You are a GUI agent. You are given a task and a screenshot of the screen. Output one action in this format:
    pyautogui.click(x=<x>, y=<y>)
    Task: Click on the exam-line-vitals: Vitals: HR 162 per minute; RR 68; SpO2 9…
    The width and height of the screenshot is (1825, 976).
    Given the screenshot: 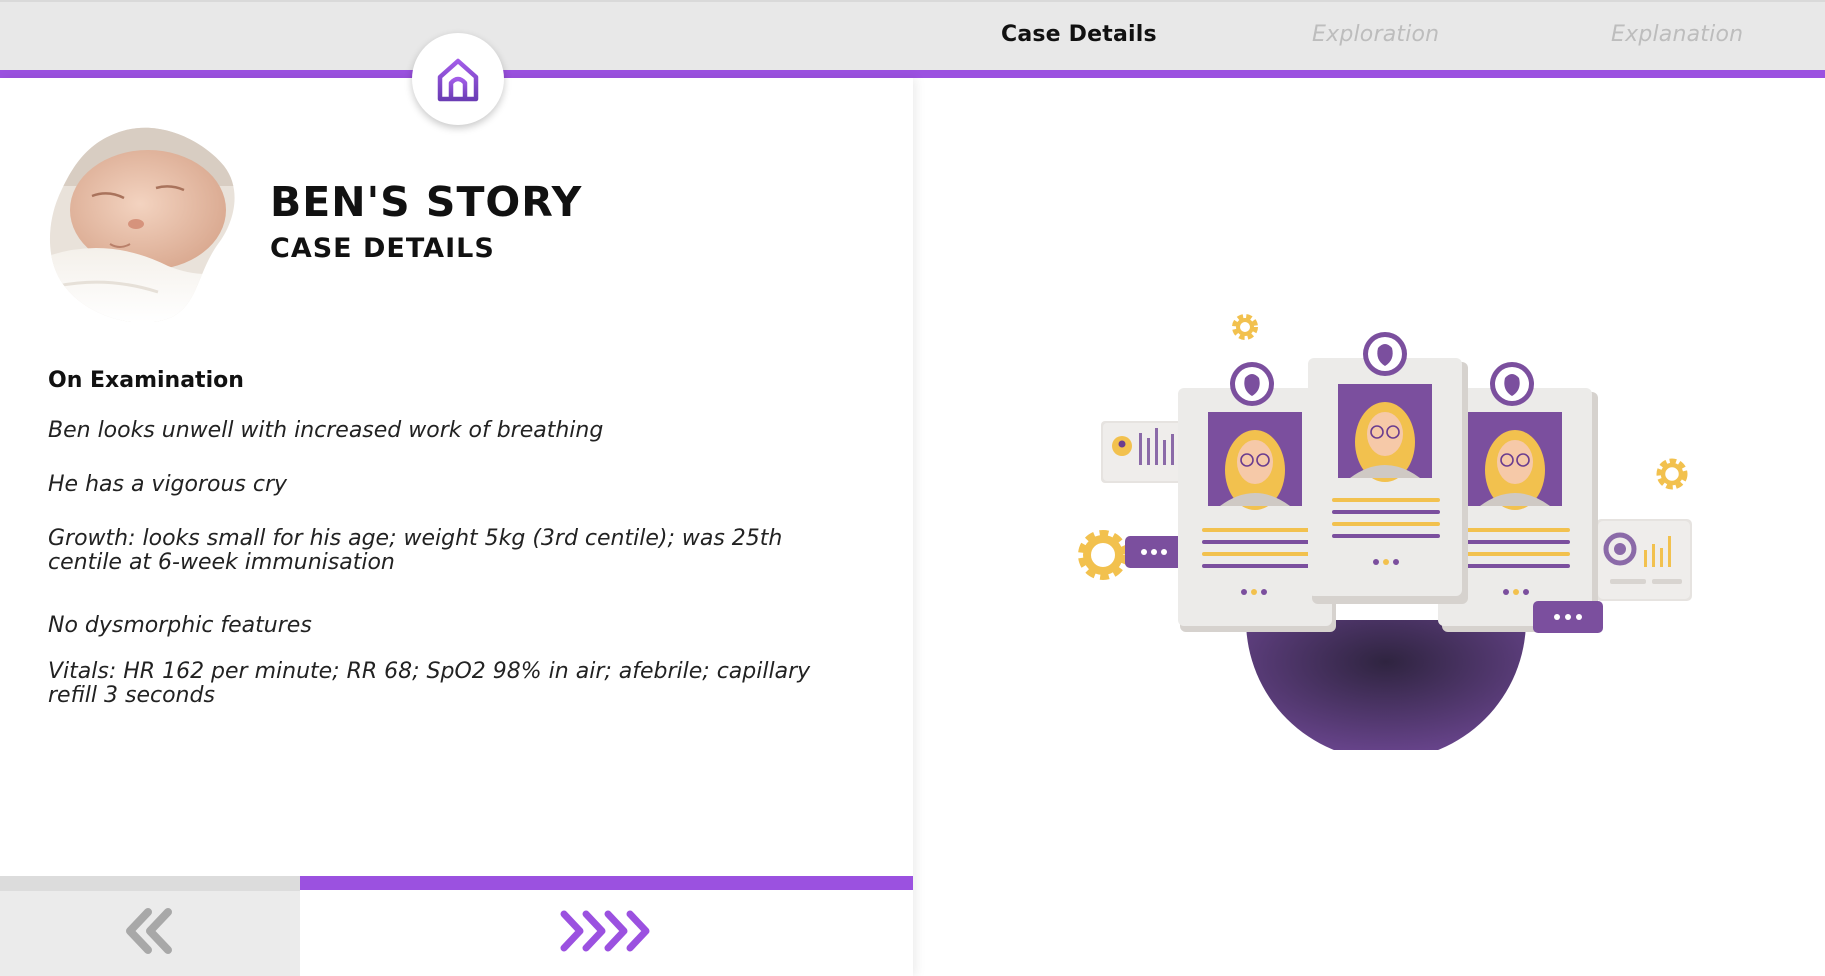 What is the action you would take?
    pyautogui.click(x=429, y=683)
    